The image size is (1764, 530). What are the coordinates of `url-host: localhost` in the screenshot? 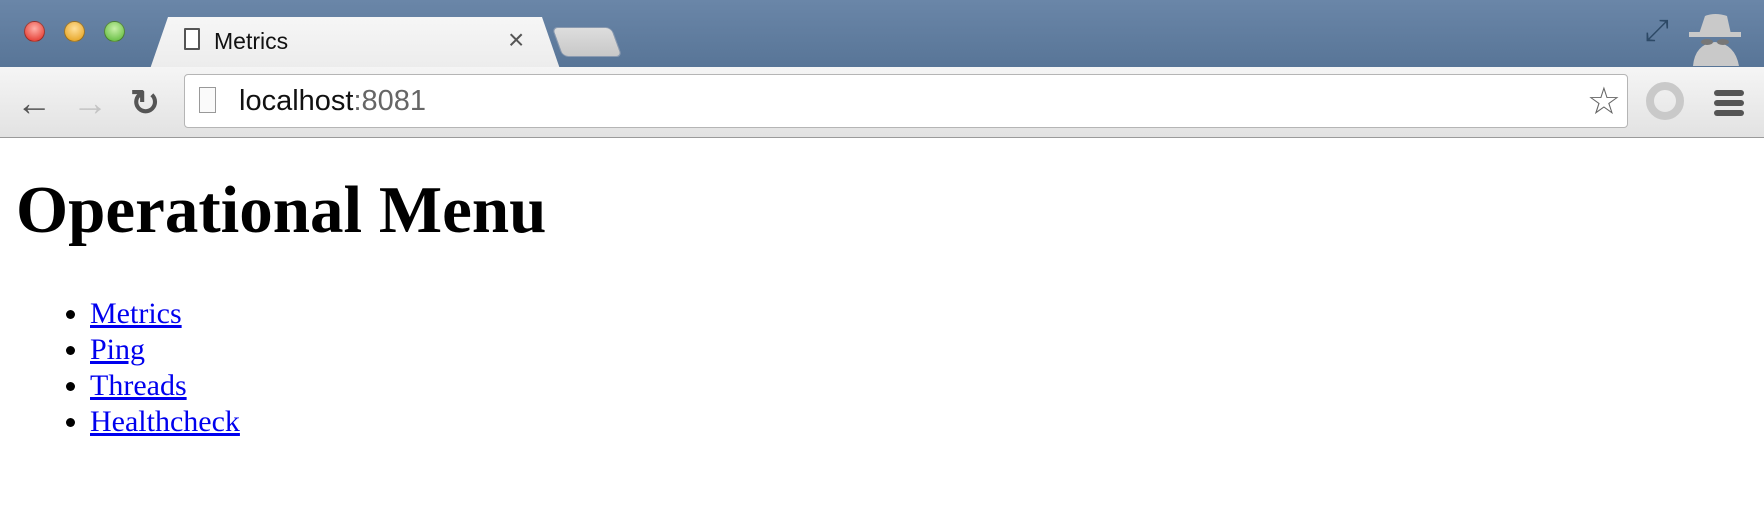 It's located at (296, 101).